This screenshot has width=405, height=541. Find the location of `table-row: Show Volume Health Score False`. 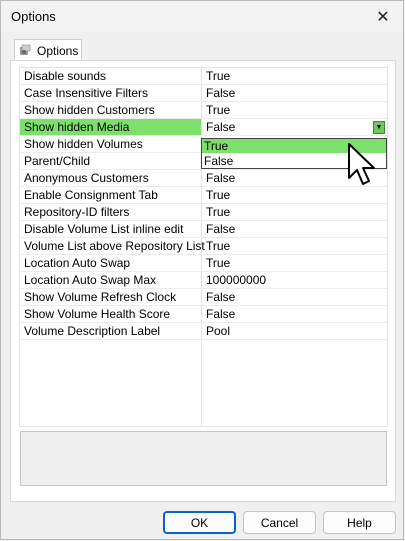

table-row: Show Volume Health Score False is located at coordinates (203, 314).